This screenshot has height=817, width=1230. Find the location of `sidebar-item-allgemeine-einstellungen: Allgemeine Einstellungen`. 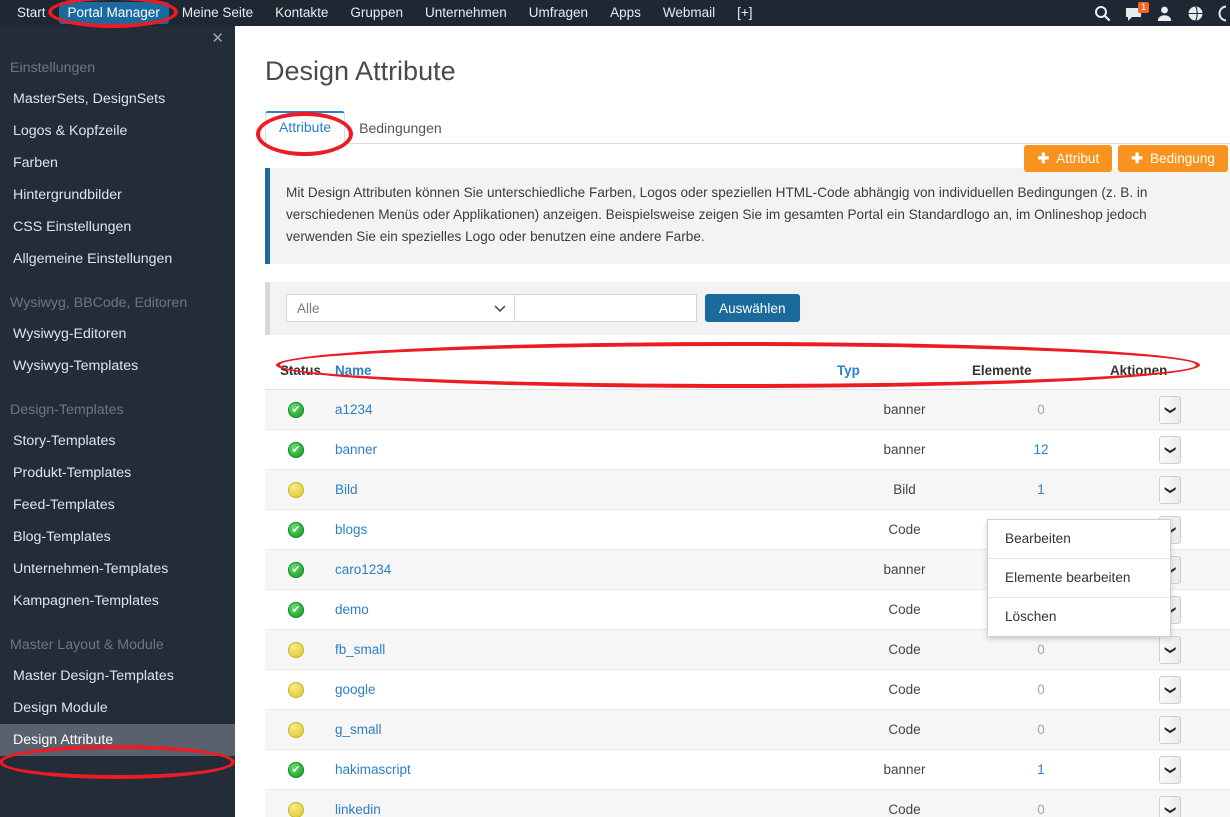

sidebar-item-allgemeine-einstellungen: Allgemeine Einstellungen is located at coordinates (117, 259).